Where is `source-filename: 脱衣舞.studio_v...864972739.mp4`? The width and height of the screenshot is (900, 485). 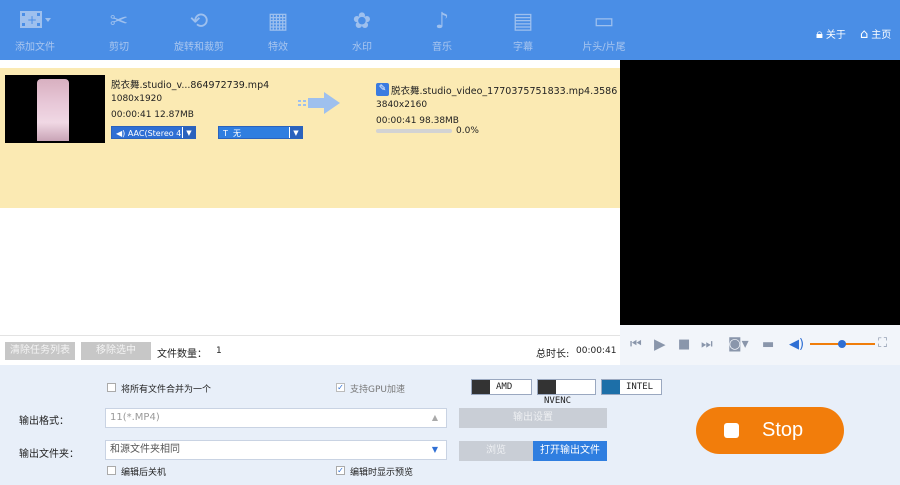
source-filename: 脱衣舞.studio_v...864972739.mp4 is located at coordinates (190, 85).